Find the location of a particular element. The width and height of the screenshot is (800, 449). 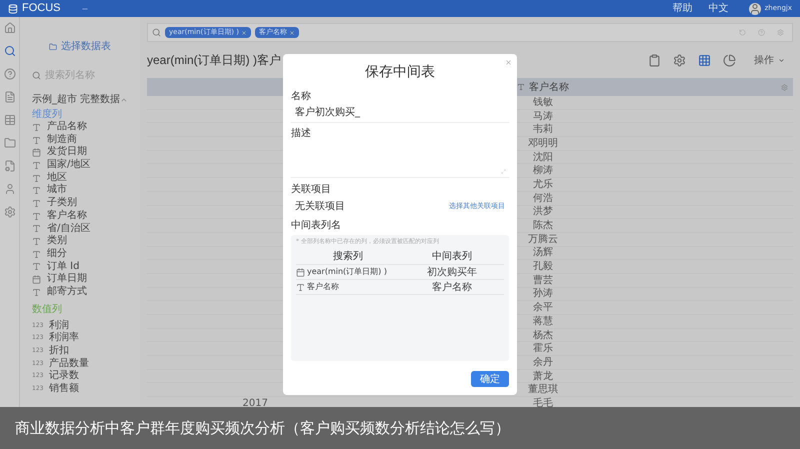

table-cell-text: 邓明明 is located at coordinates (543, 143).